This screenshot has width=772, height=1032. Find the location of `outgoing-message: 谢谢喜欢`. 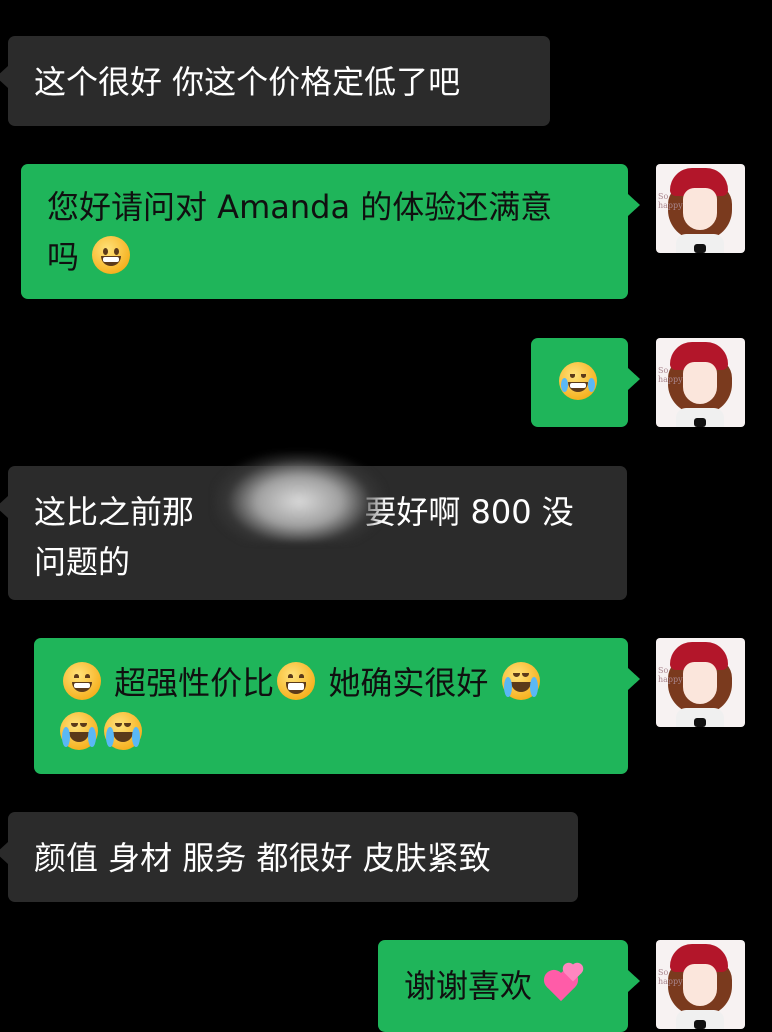

outgoing-message: 谢谢喜欢 is located at coordinates (509, 986).